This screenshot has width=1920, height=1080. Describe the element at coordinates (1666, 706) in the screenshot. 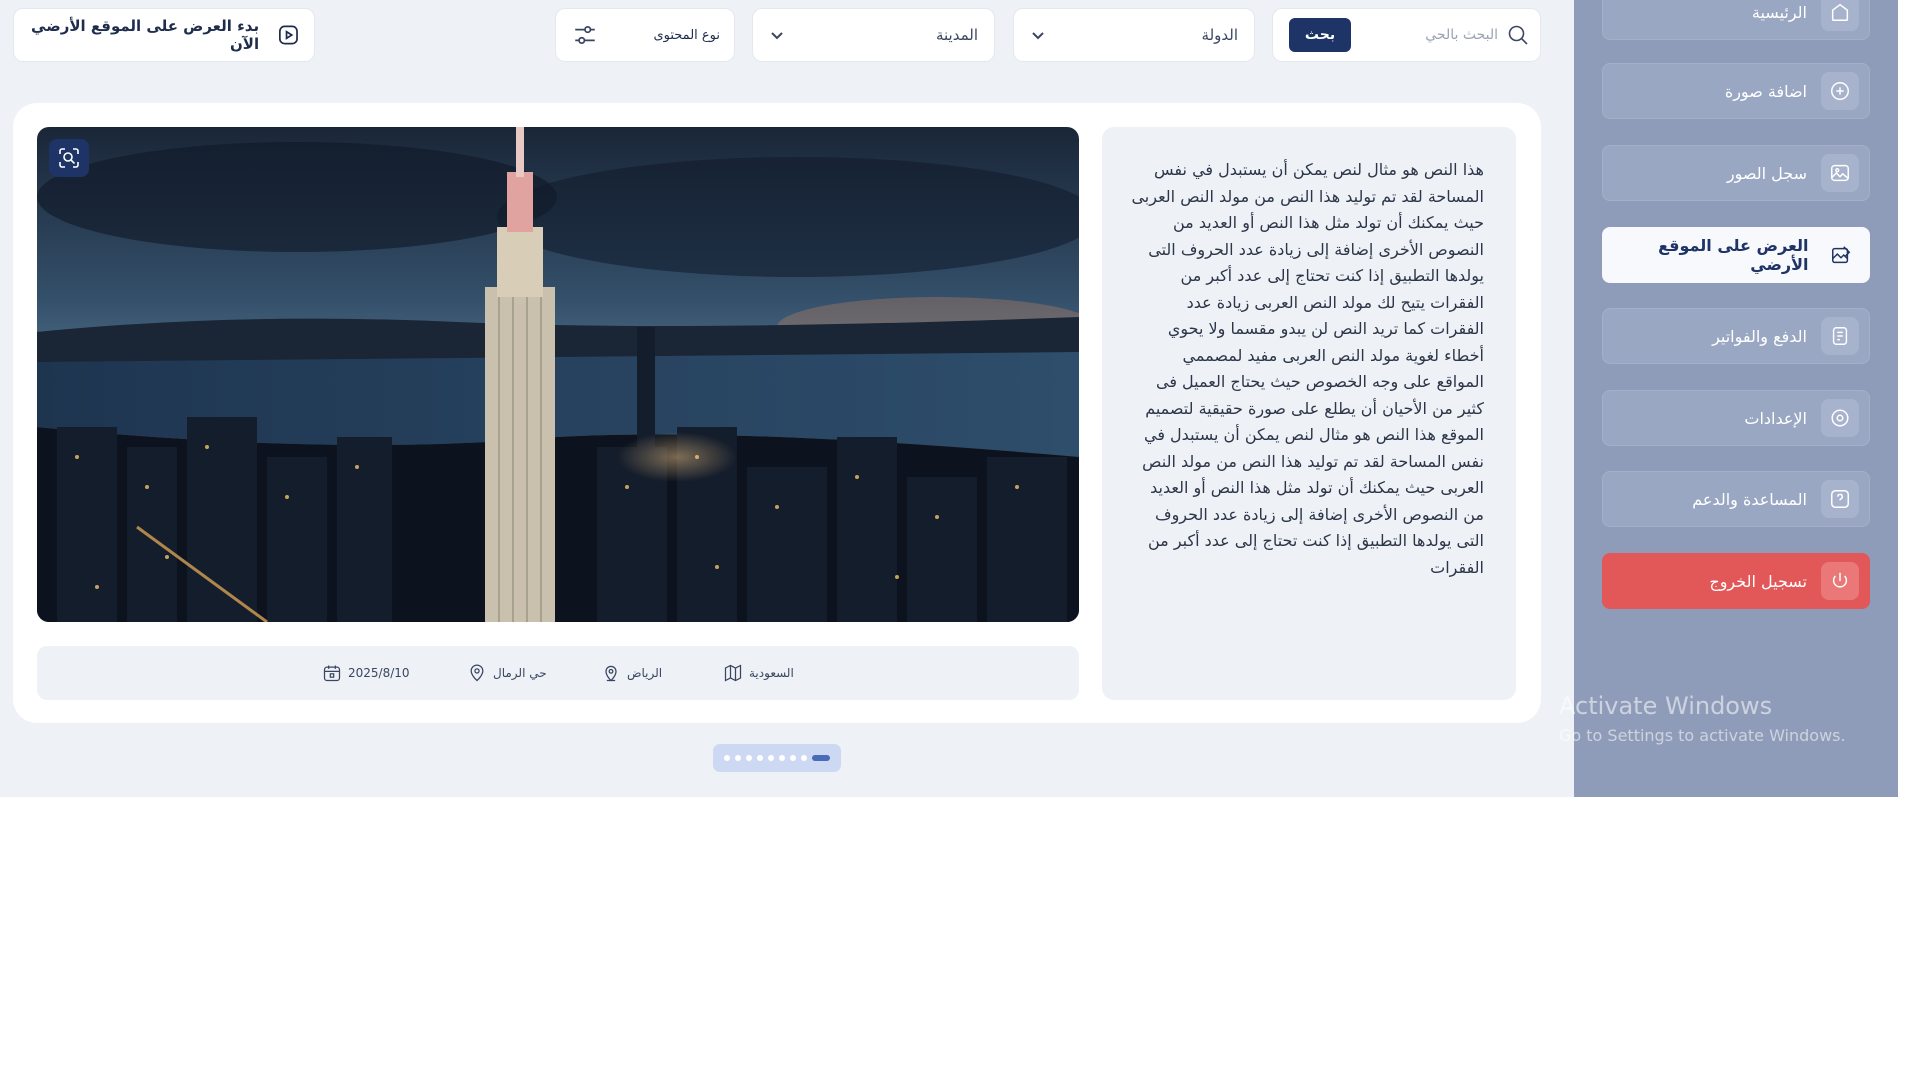

I see `watermark-title: Activate Windows` at that location.